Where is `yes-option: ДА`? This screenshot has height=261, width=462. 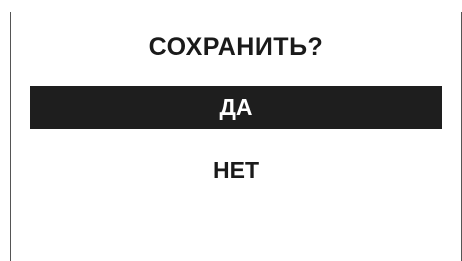 yes-option: ДА is located at coordinates (236, 107).